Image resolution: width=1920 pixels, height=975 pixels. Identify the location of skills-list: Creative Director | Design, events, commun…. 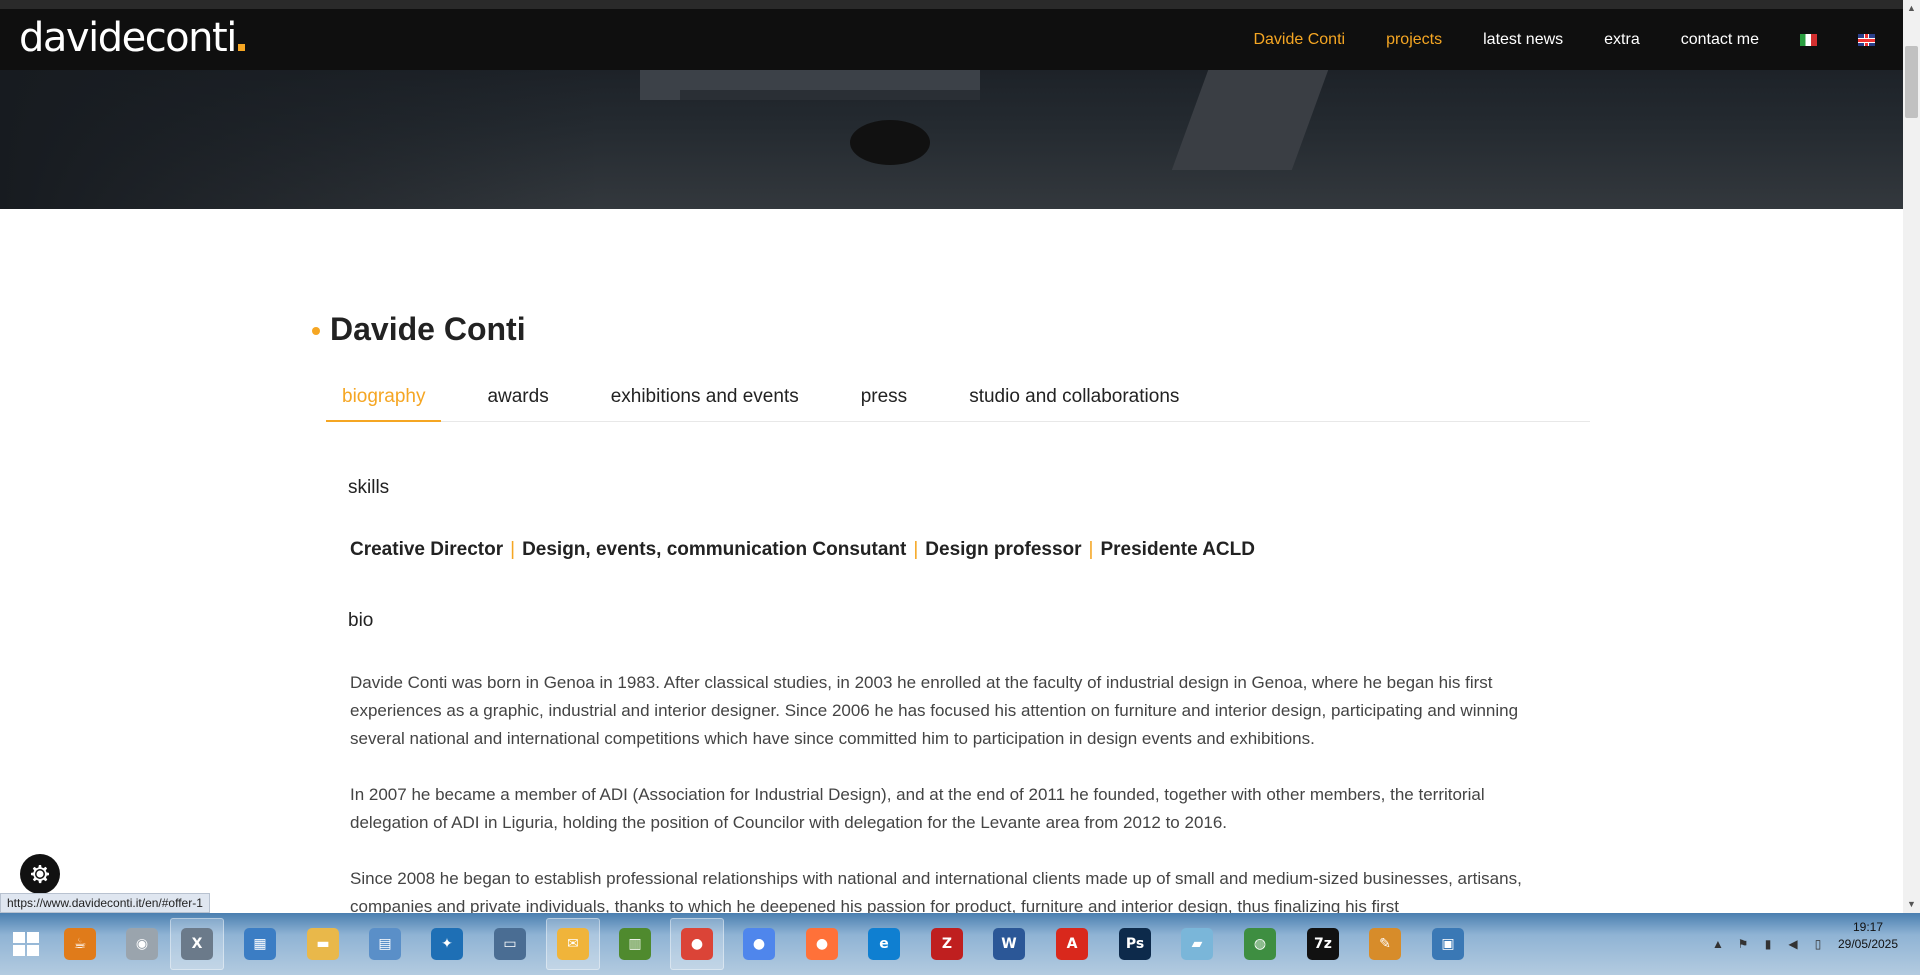
(802, 550).